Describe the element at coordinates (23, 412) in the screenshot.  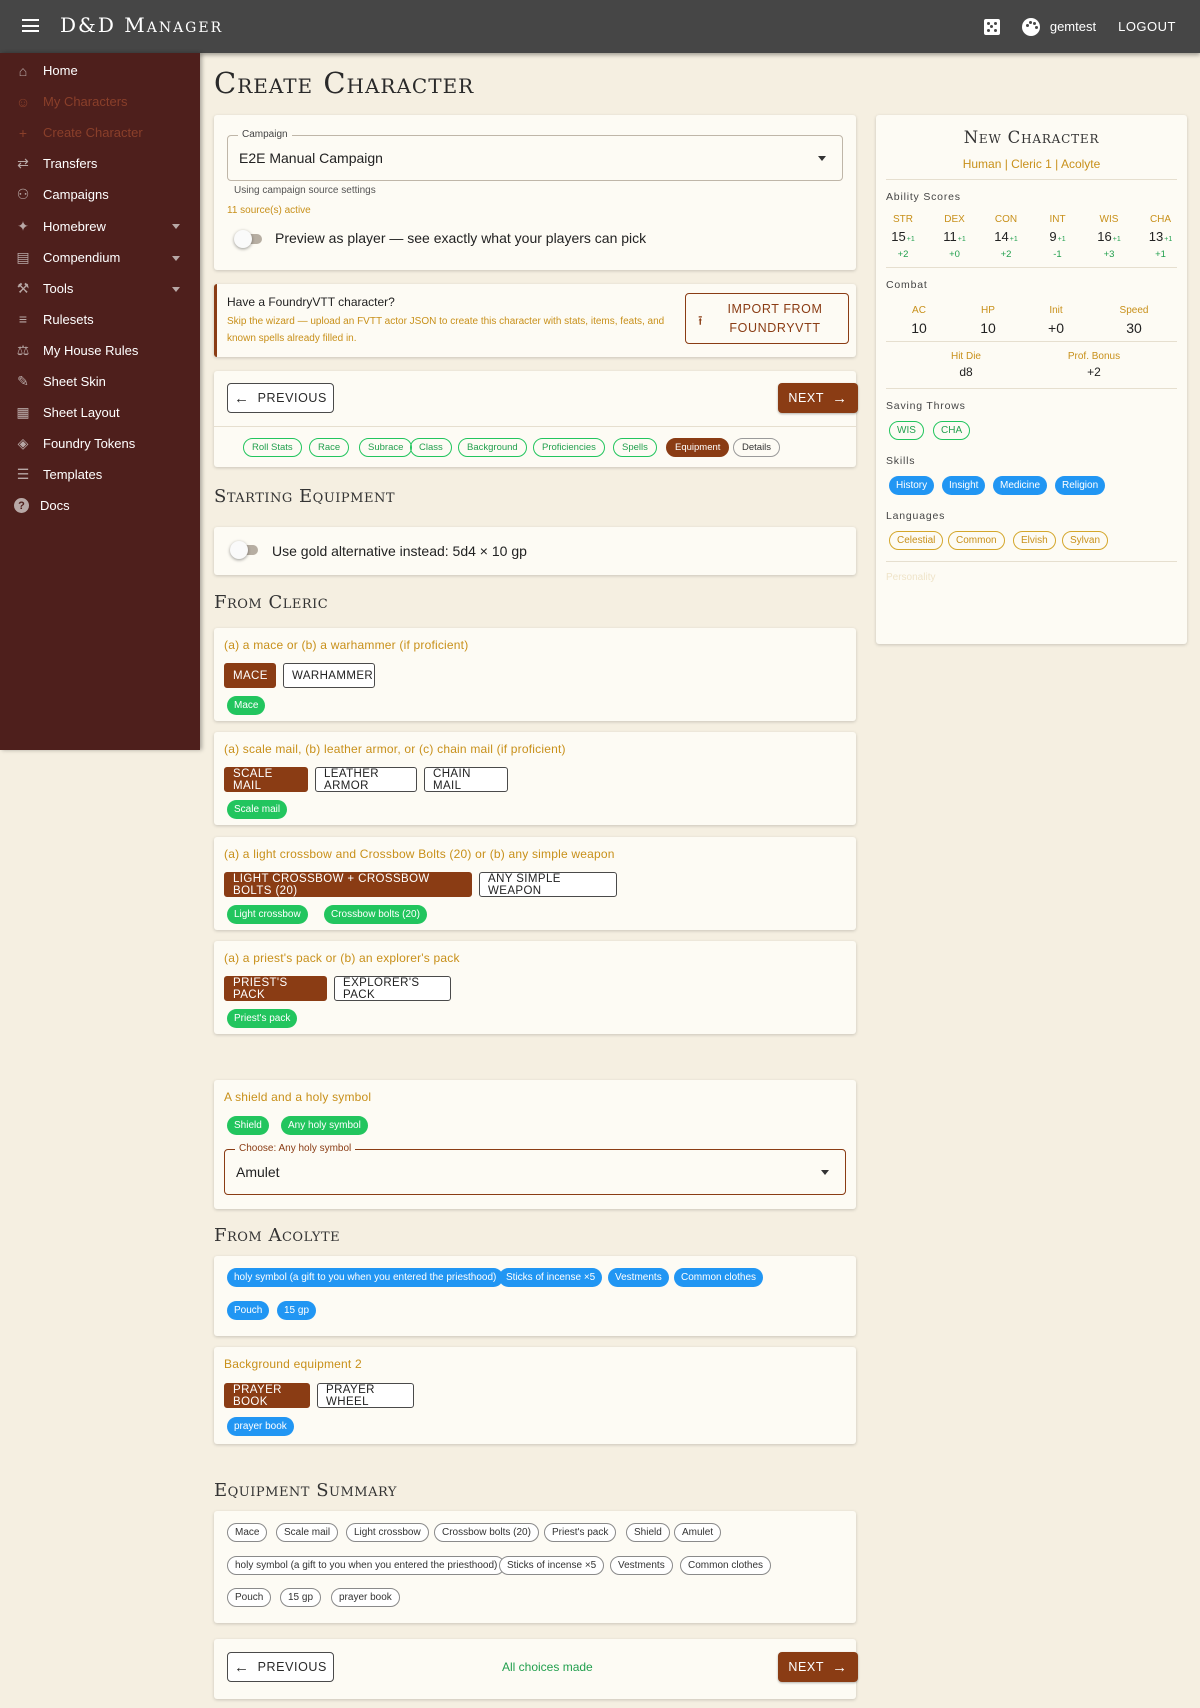
I see `grid-icon: ▦` at that location.